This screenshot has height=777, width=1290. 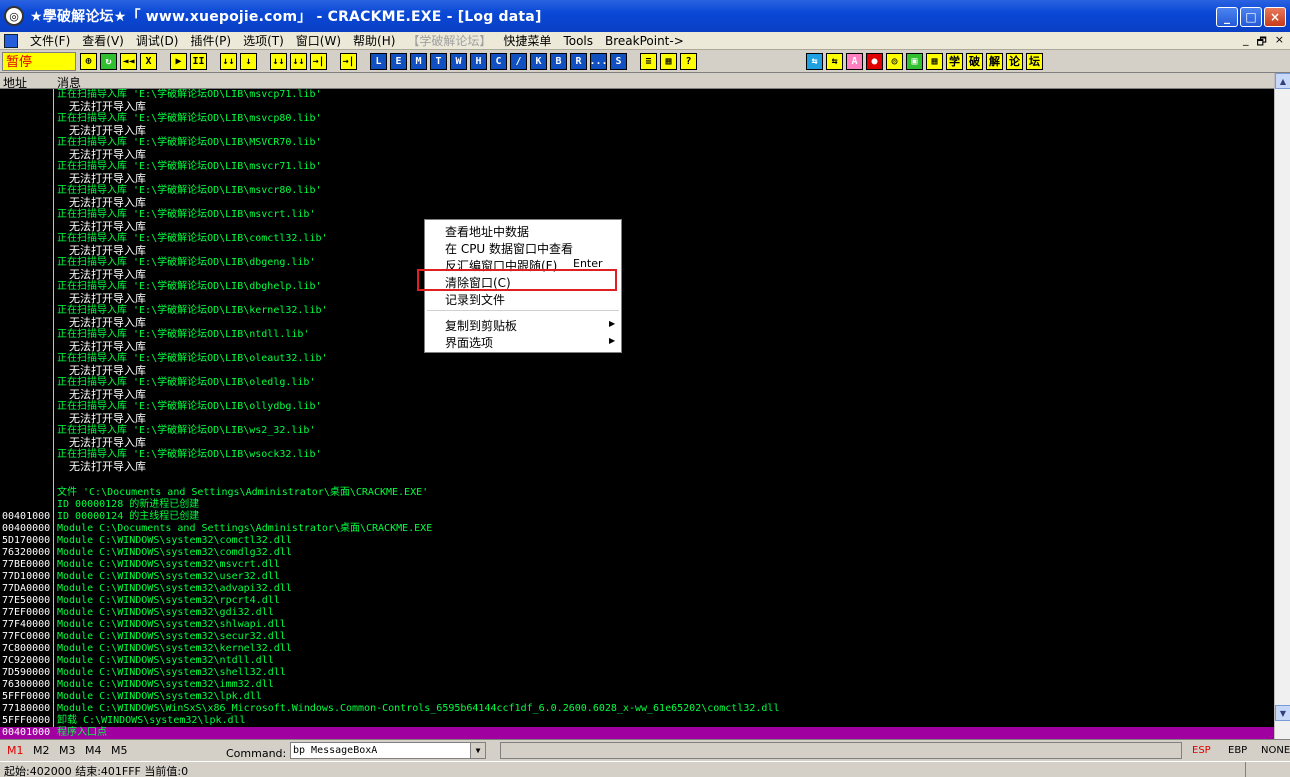 What do you see at coordinates (637, 733) in the screenshot?
I see `log-row: 00401000 程序入口点` at bounding box center [637, 733].